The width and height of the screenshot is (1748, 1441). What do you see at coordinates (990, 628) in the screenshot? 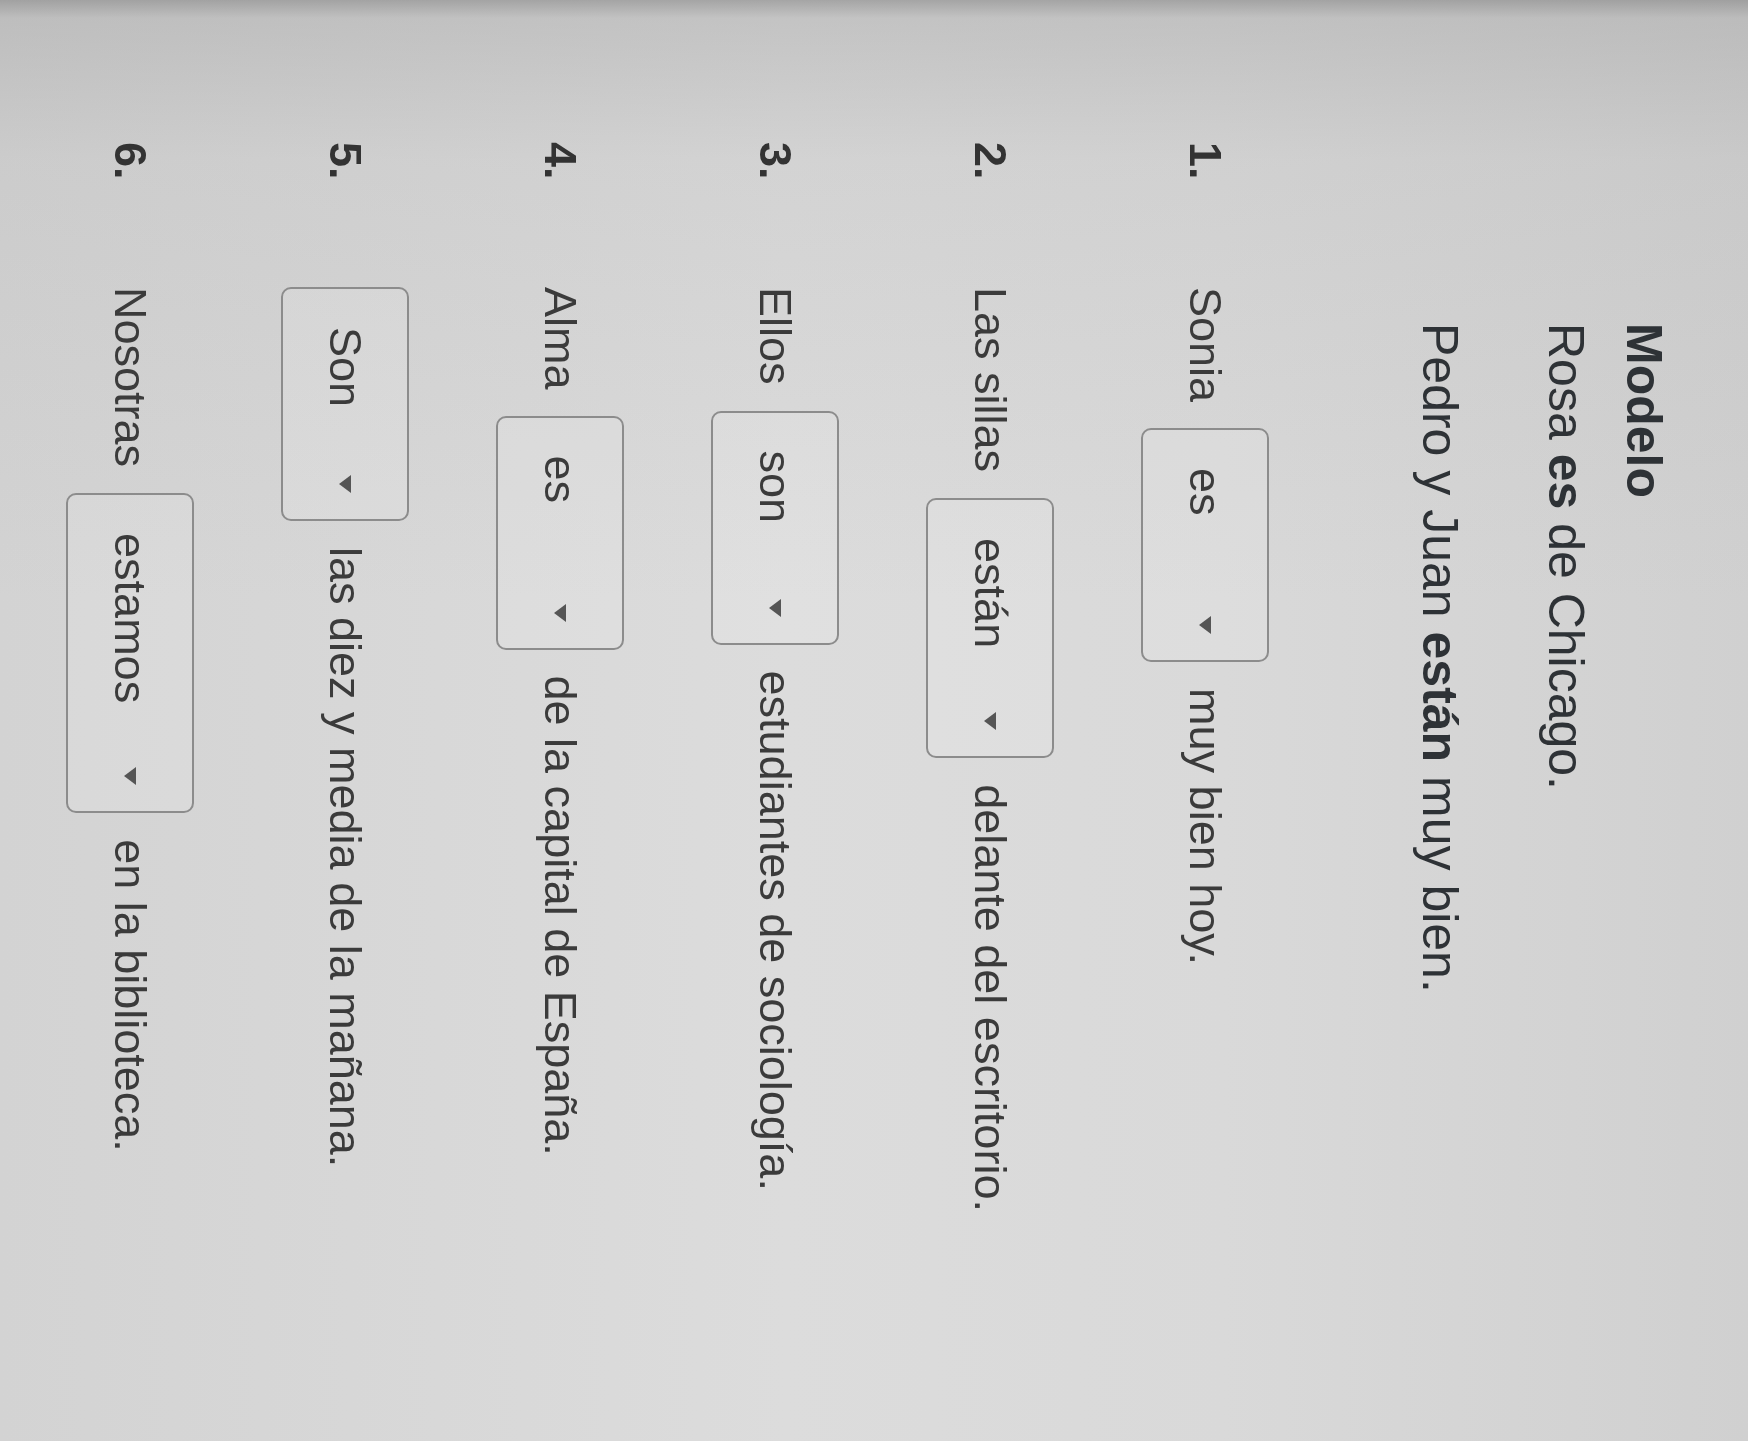
I see `answer-dropdown: están` at bounding box center [990, 628].